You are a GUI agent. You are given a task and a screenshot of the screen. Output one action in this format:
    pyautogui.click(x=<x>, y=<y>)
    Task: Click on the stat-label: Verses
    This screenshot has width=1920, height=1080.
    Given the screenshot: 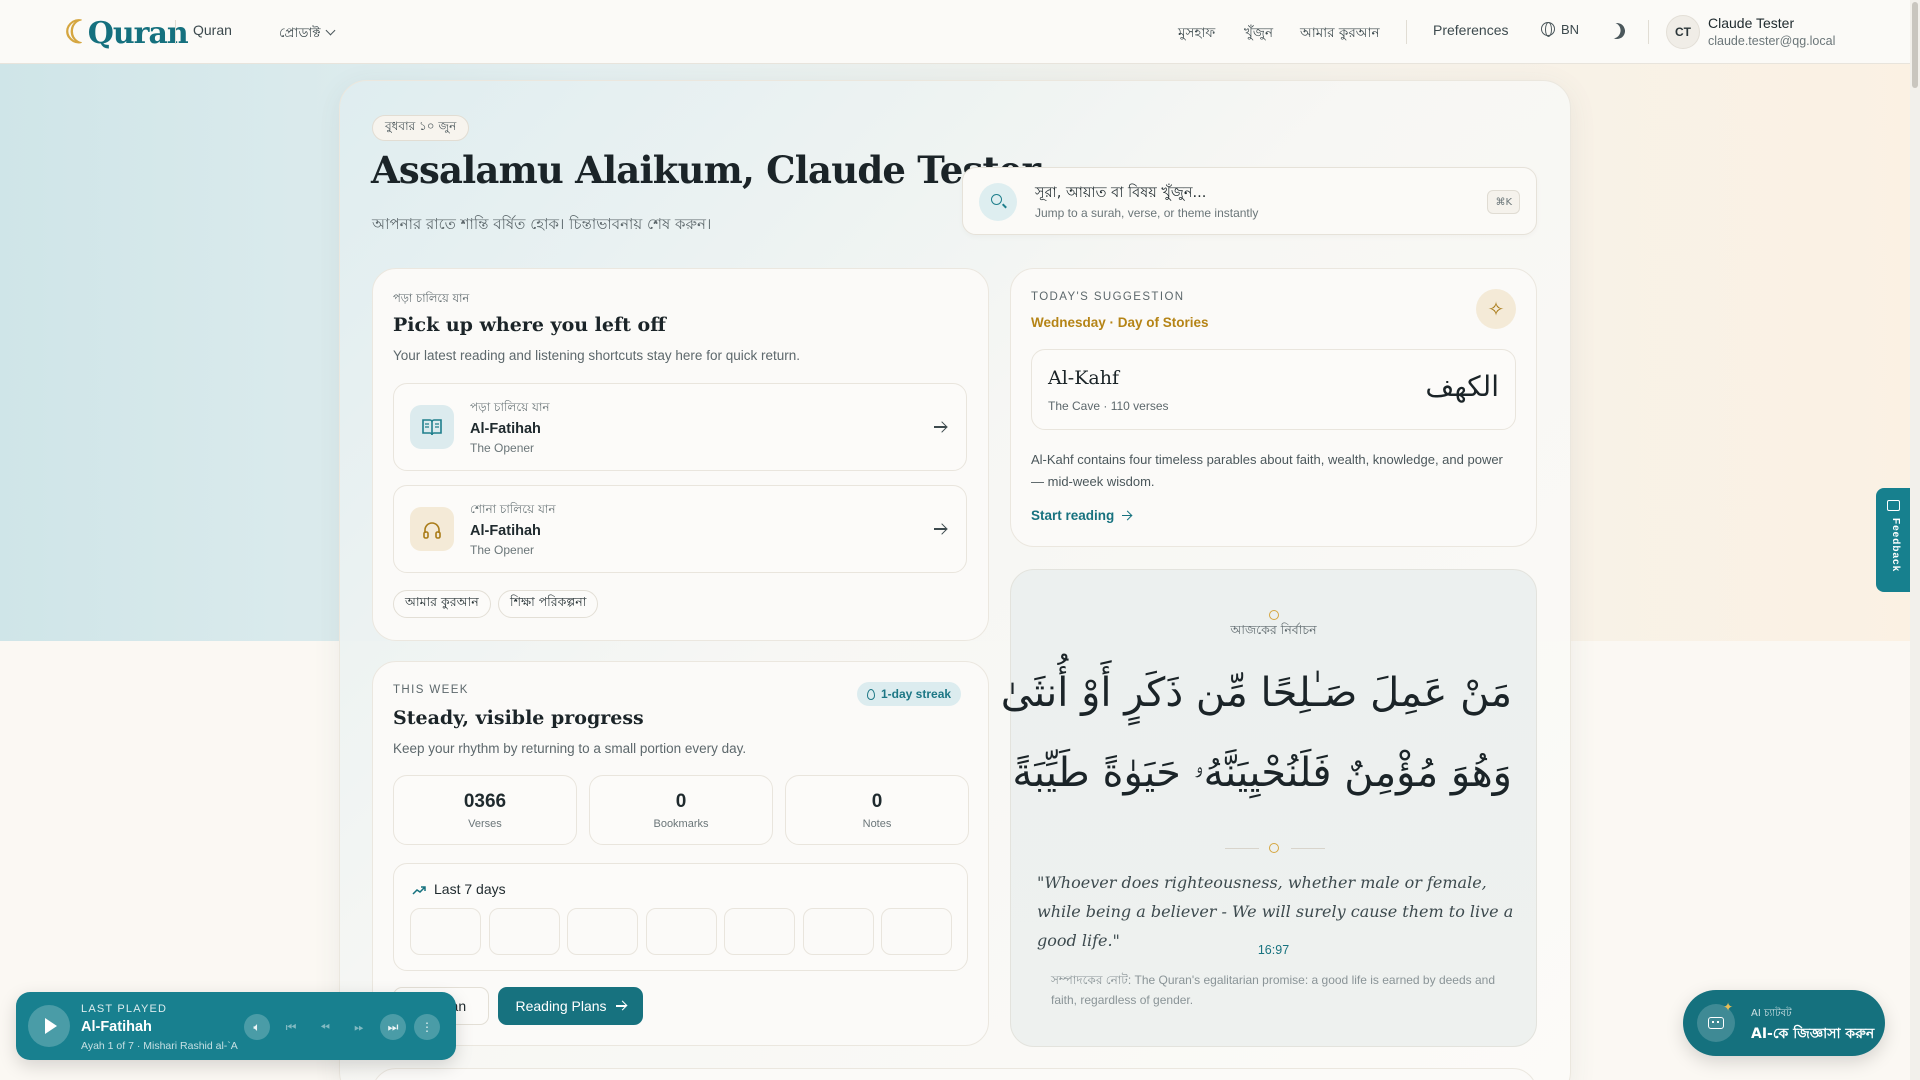 What is the action you would take?
    pyautogui.click(x=485, y=824)
    